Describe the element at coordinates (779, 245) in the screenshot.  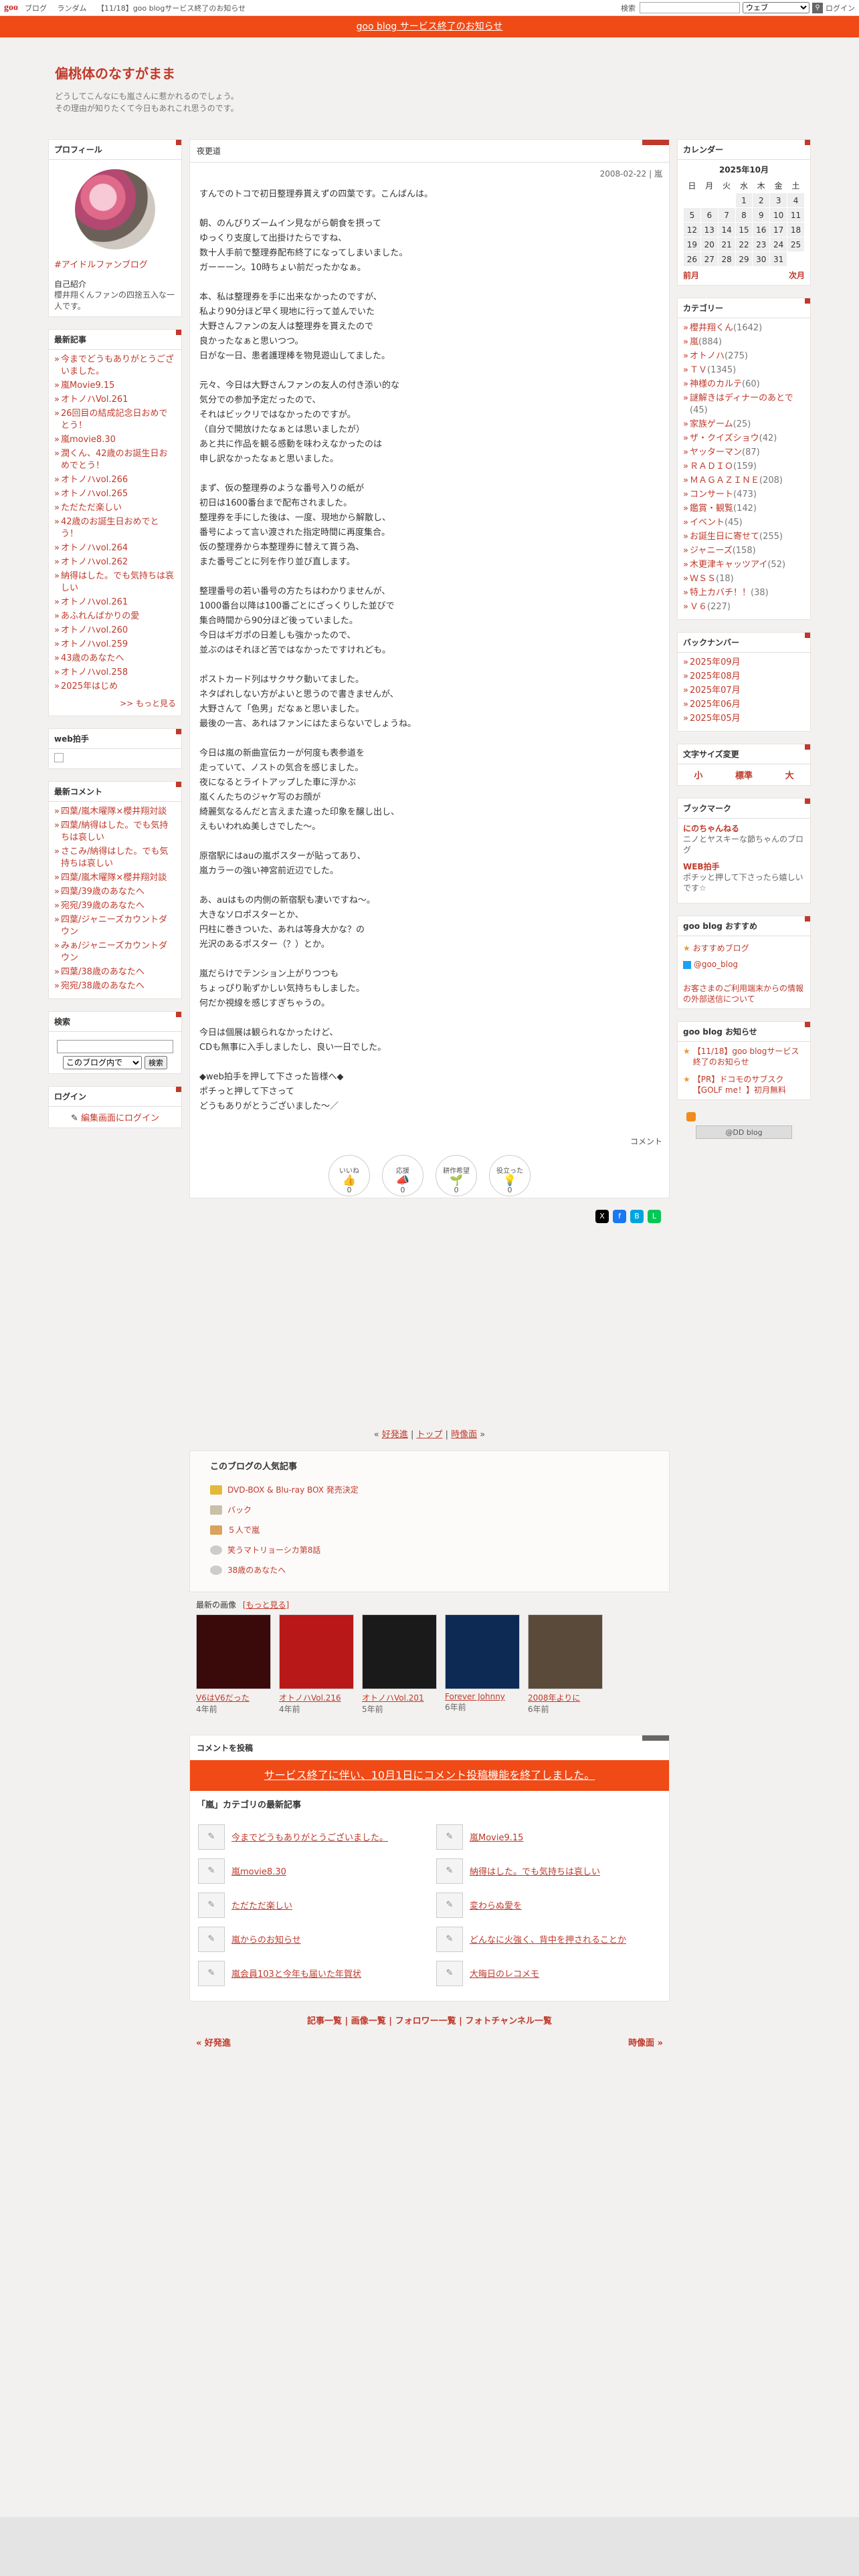
I see `calendar-day: 24` at that location.